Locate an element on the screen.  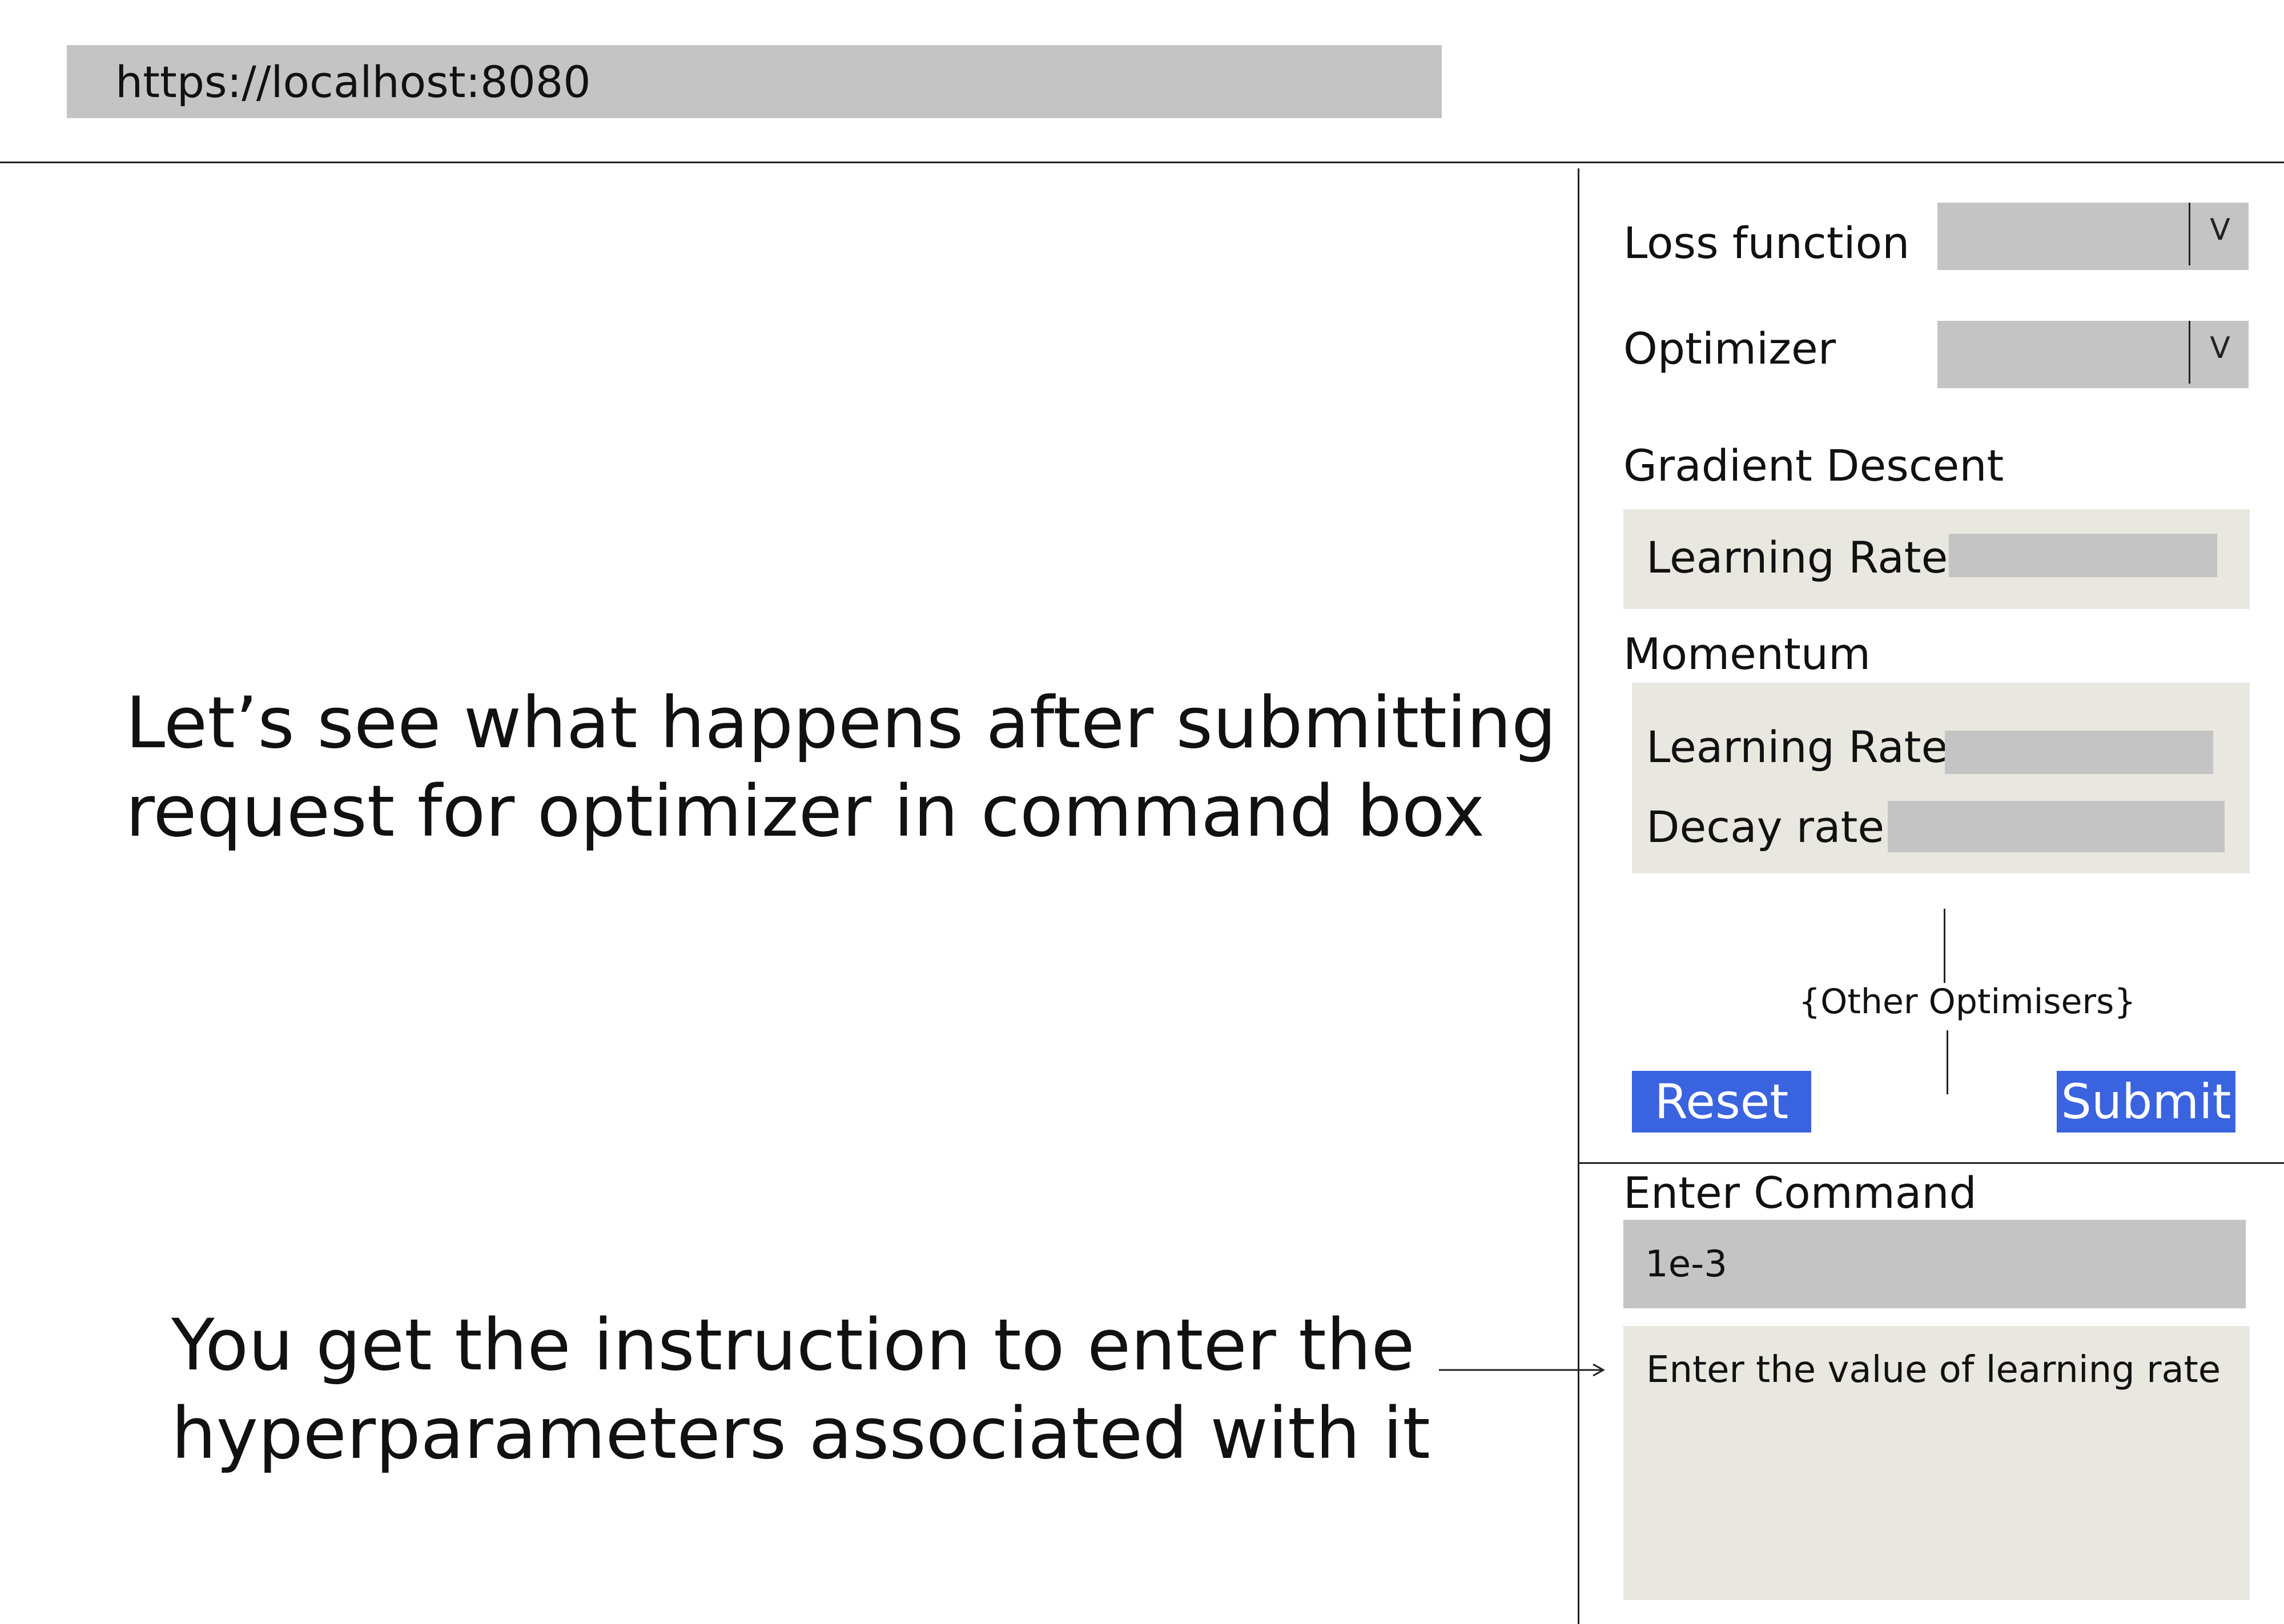
momentum-learning-rate-input is located at coordinates (2079, 752).